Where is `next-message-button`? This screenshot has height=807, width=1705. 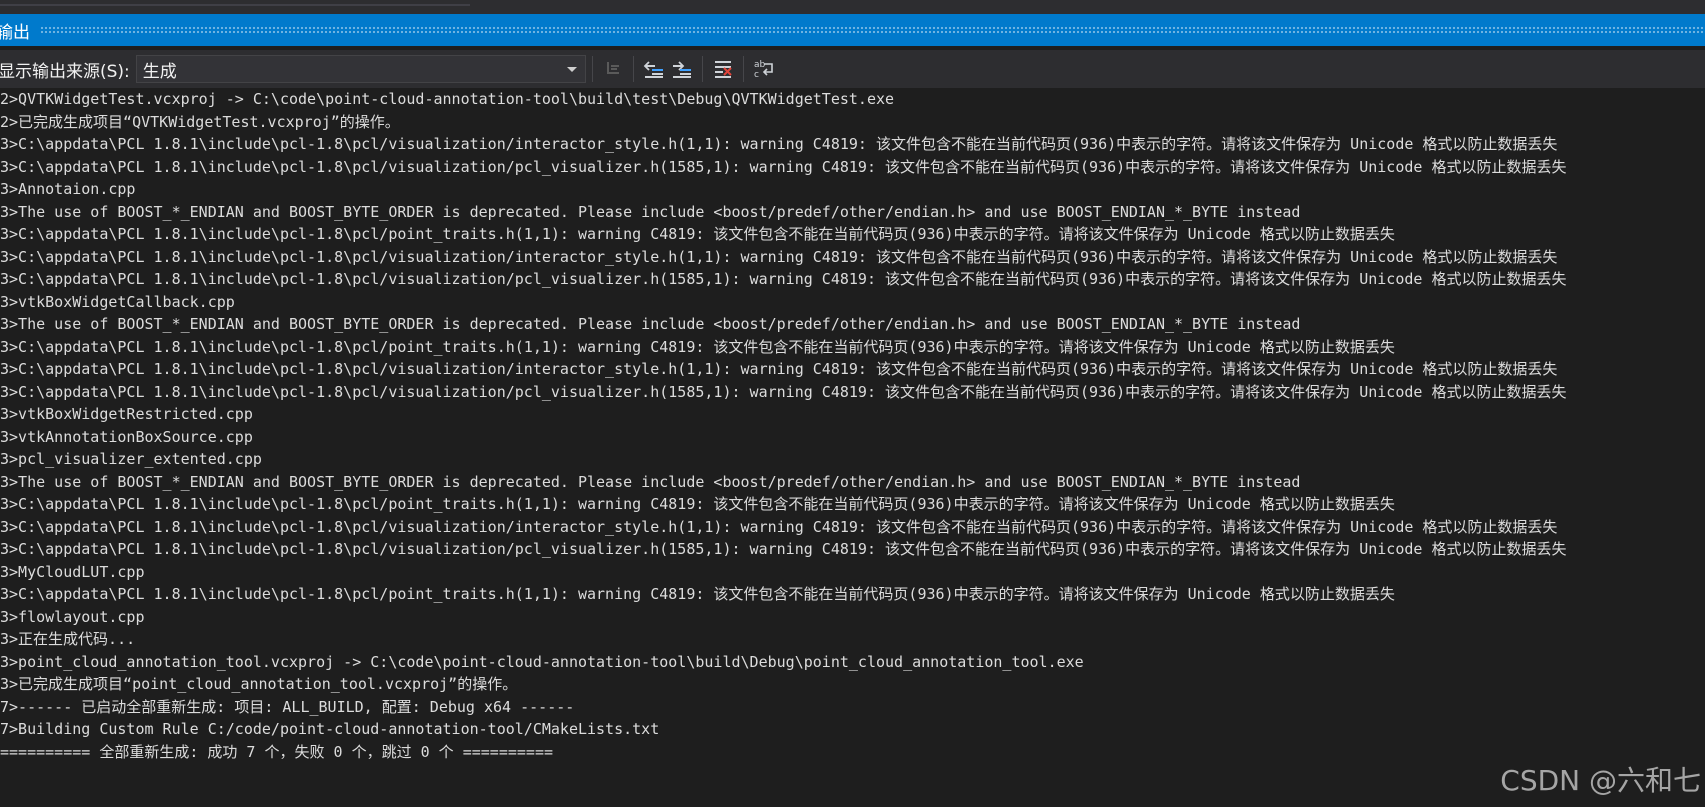
next-message-button is located at coordinates (682, 69).